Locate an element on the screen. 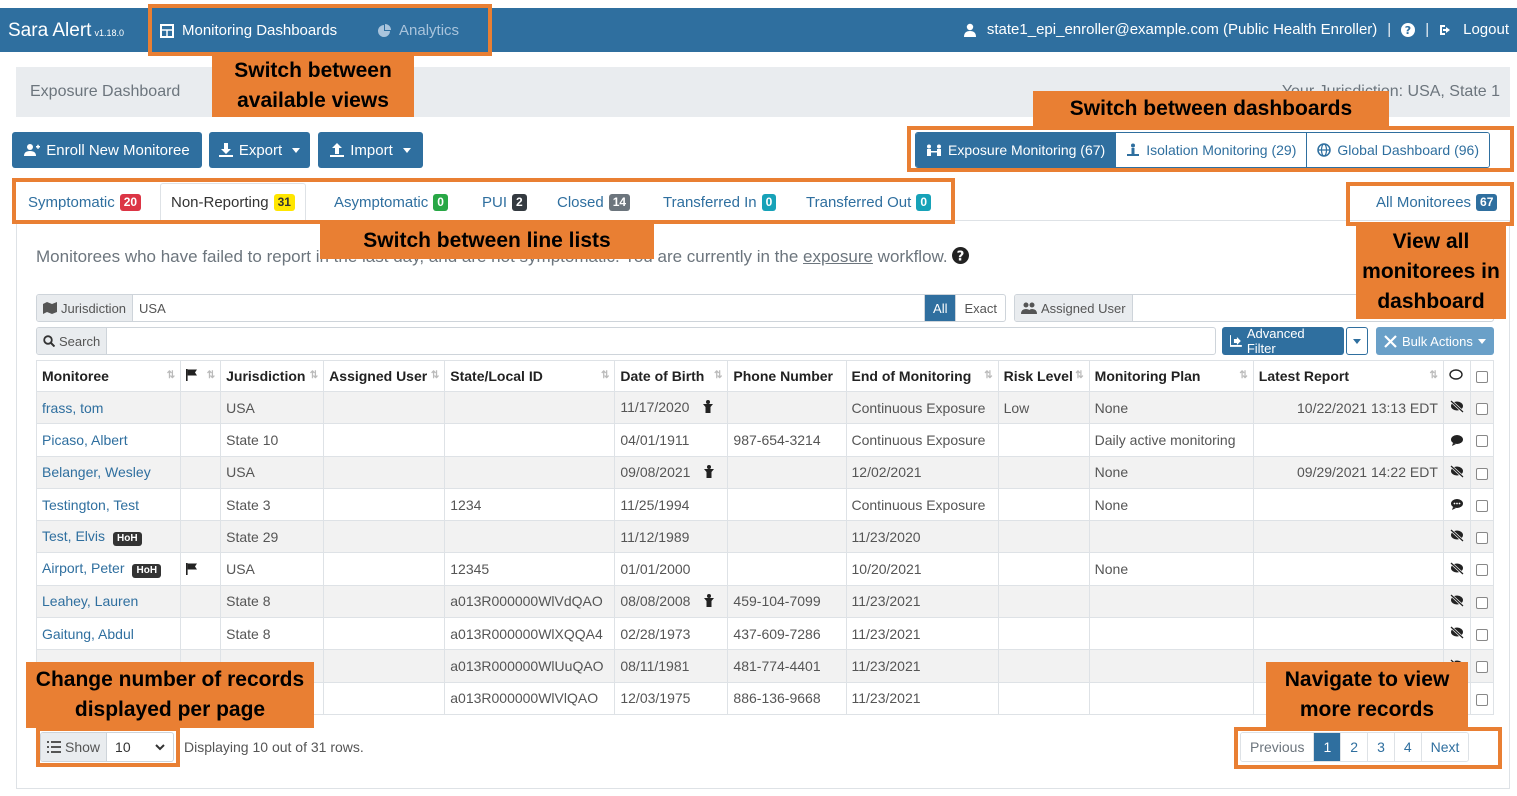 The width and height of the screenshot is (1517, 796). state-id-cell: a013R000000WlXQQA4 is located at coordinates (530, 634).